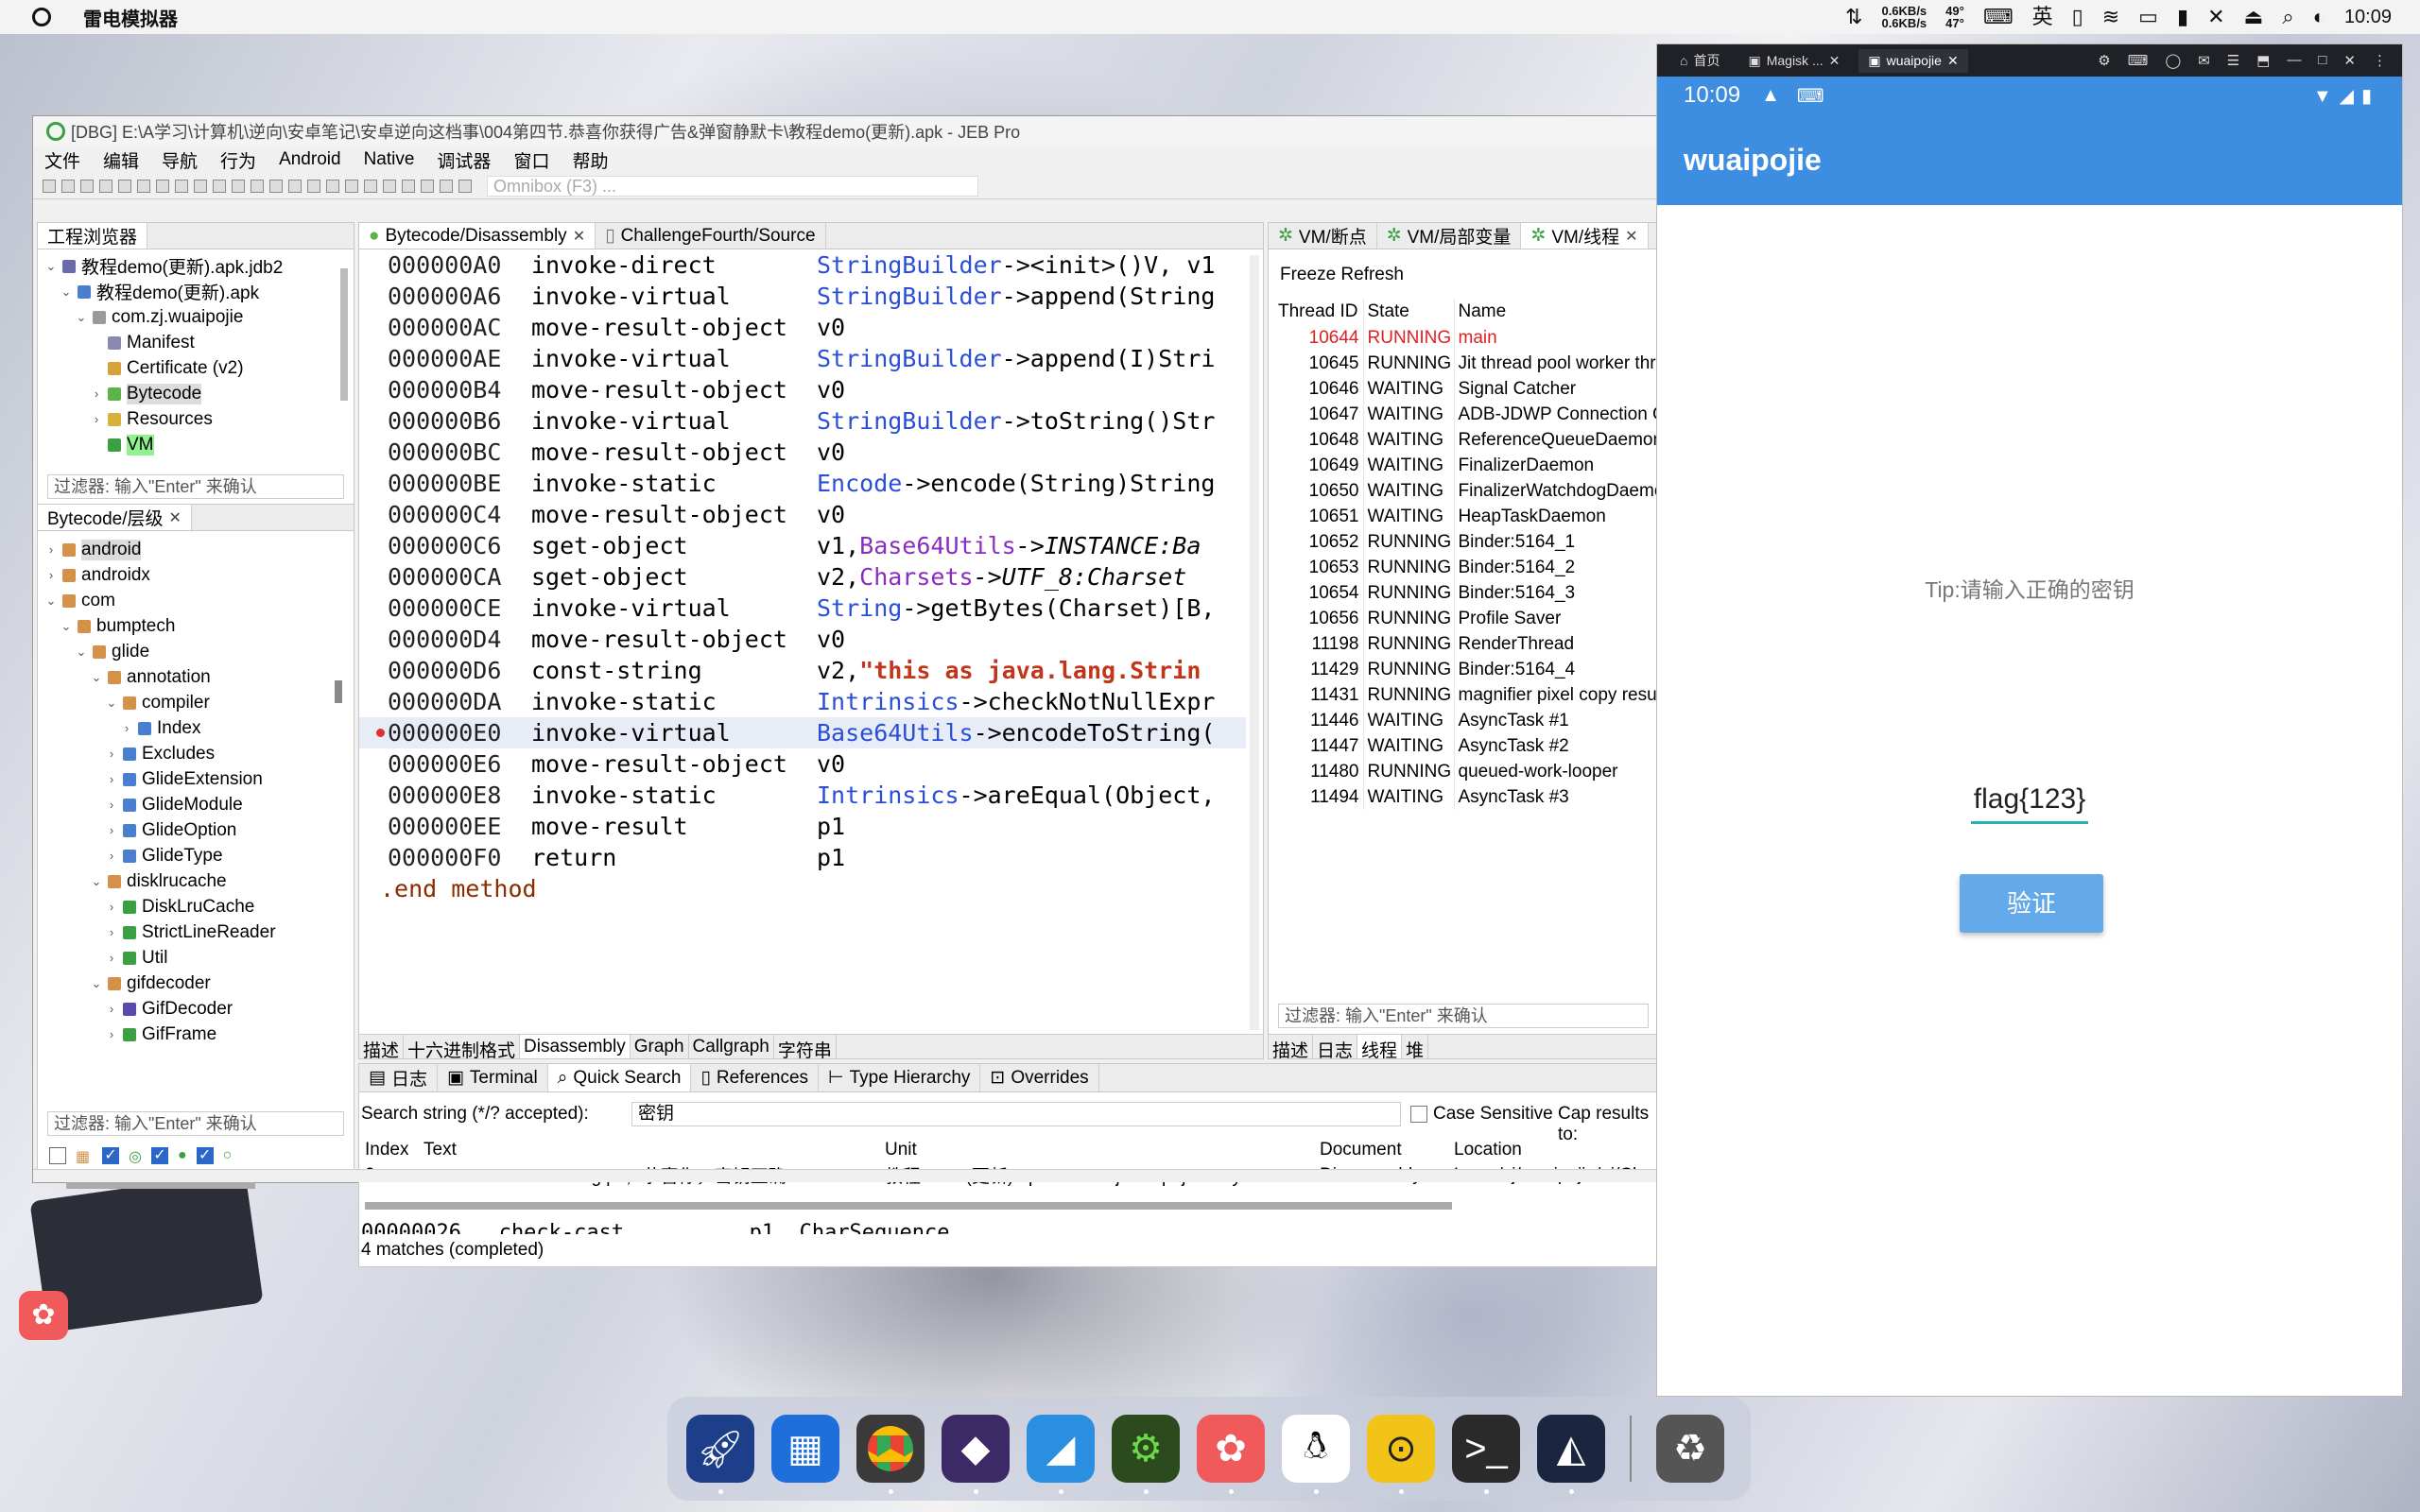 The height and width of the screenshot is (1512, 2420). I want to click on battery-icon: ▮, so click(2182, 17).